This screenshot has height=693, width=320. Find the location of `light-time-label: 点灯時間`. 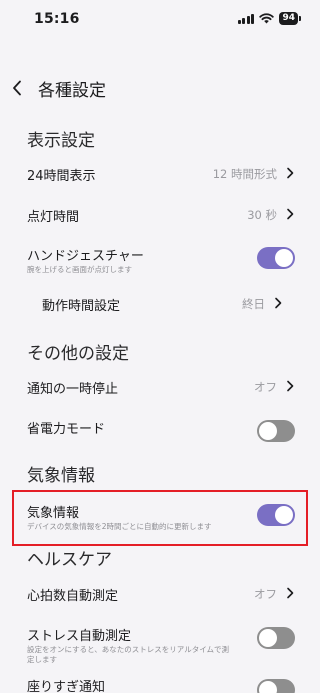

light-time-label: 点灯時間 is located at coordinates (53, 217).